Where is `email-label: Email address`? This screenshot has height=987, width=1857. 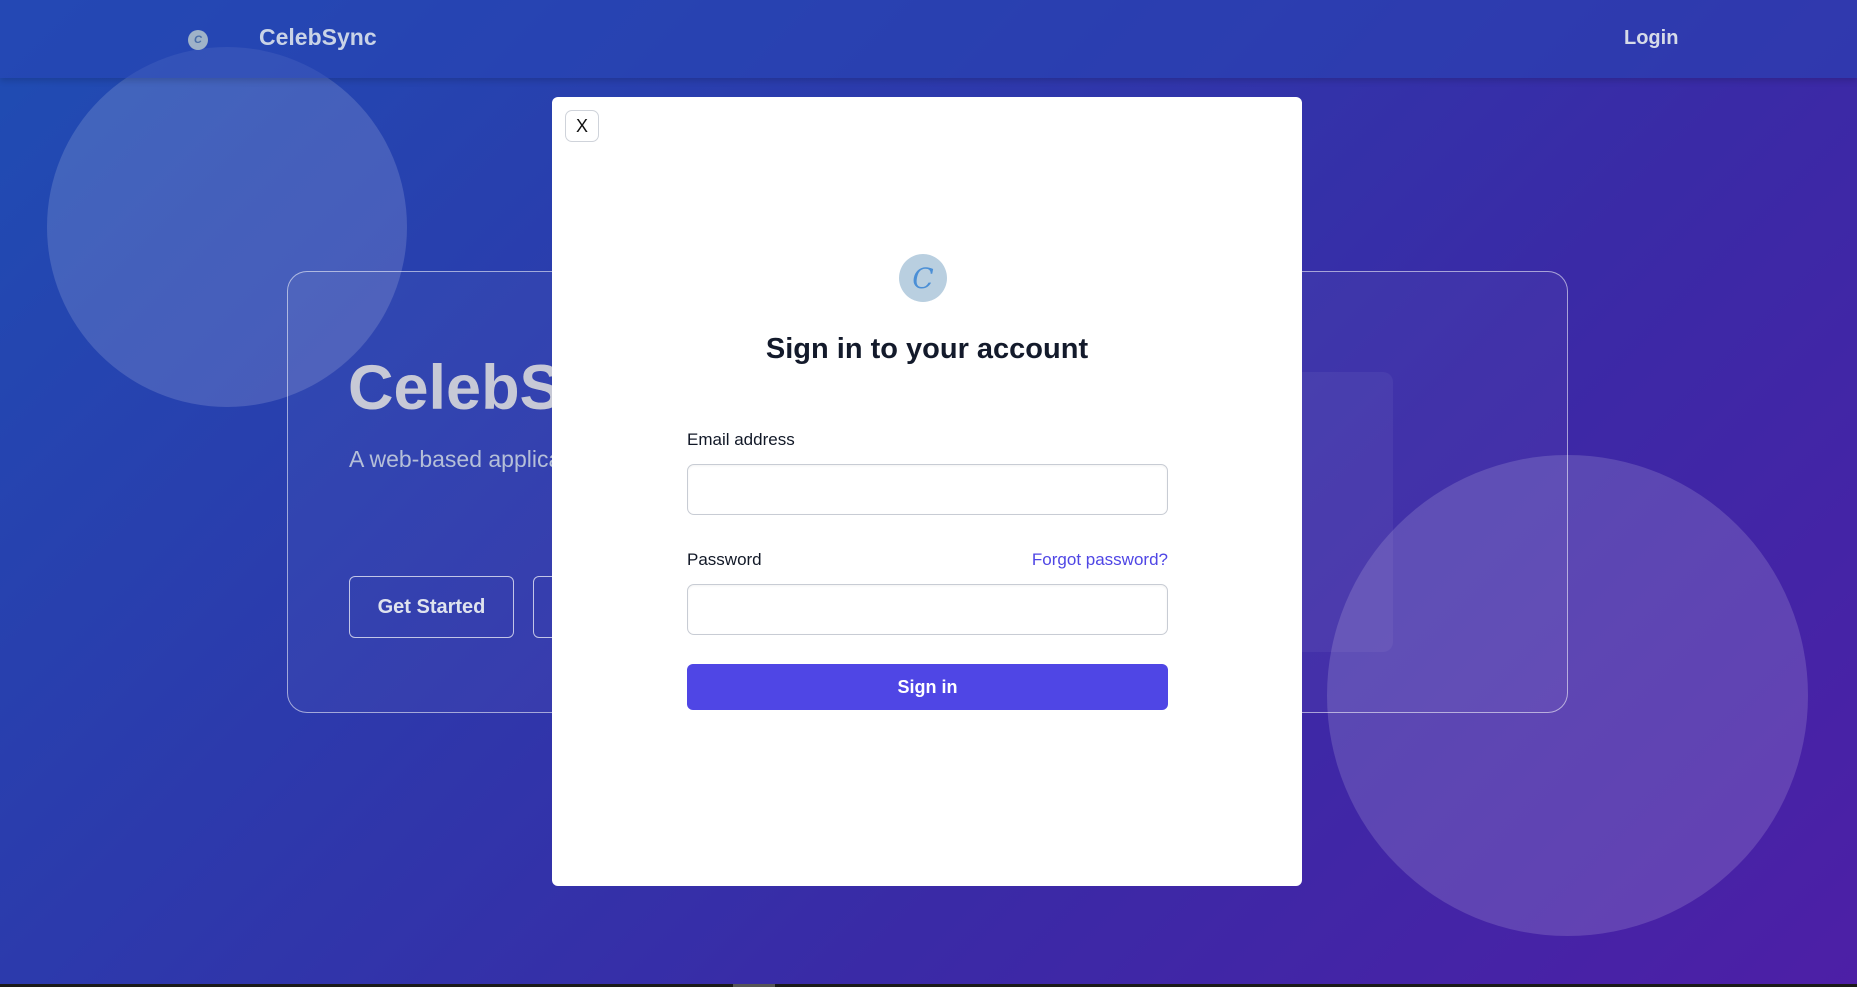
email-label: Email address is located at coordinates (741, 439).